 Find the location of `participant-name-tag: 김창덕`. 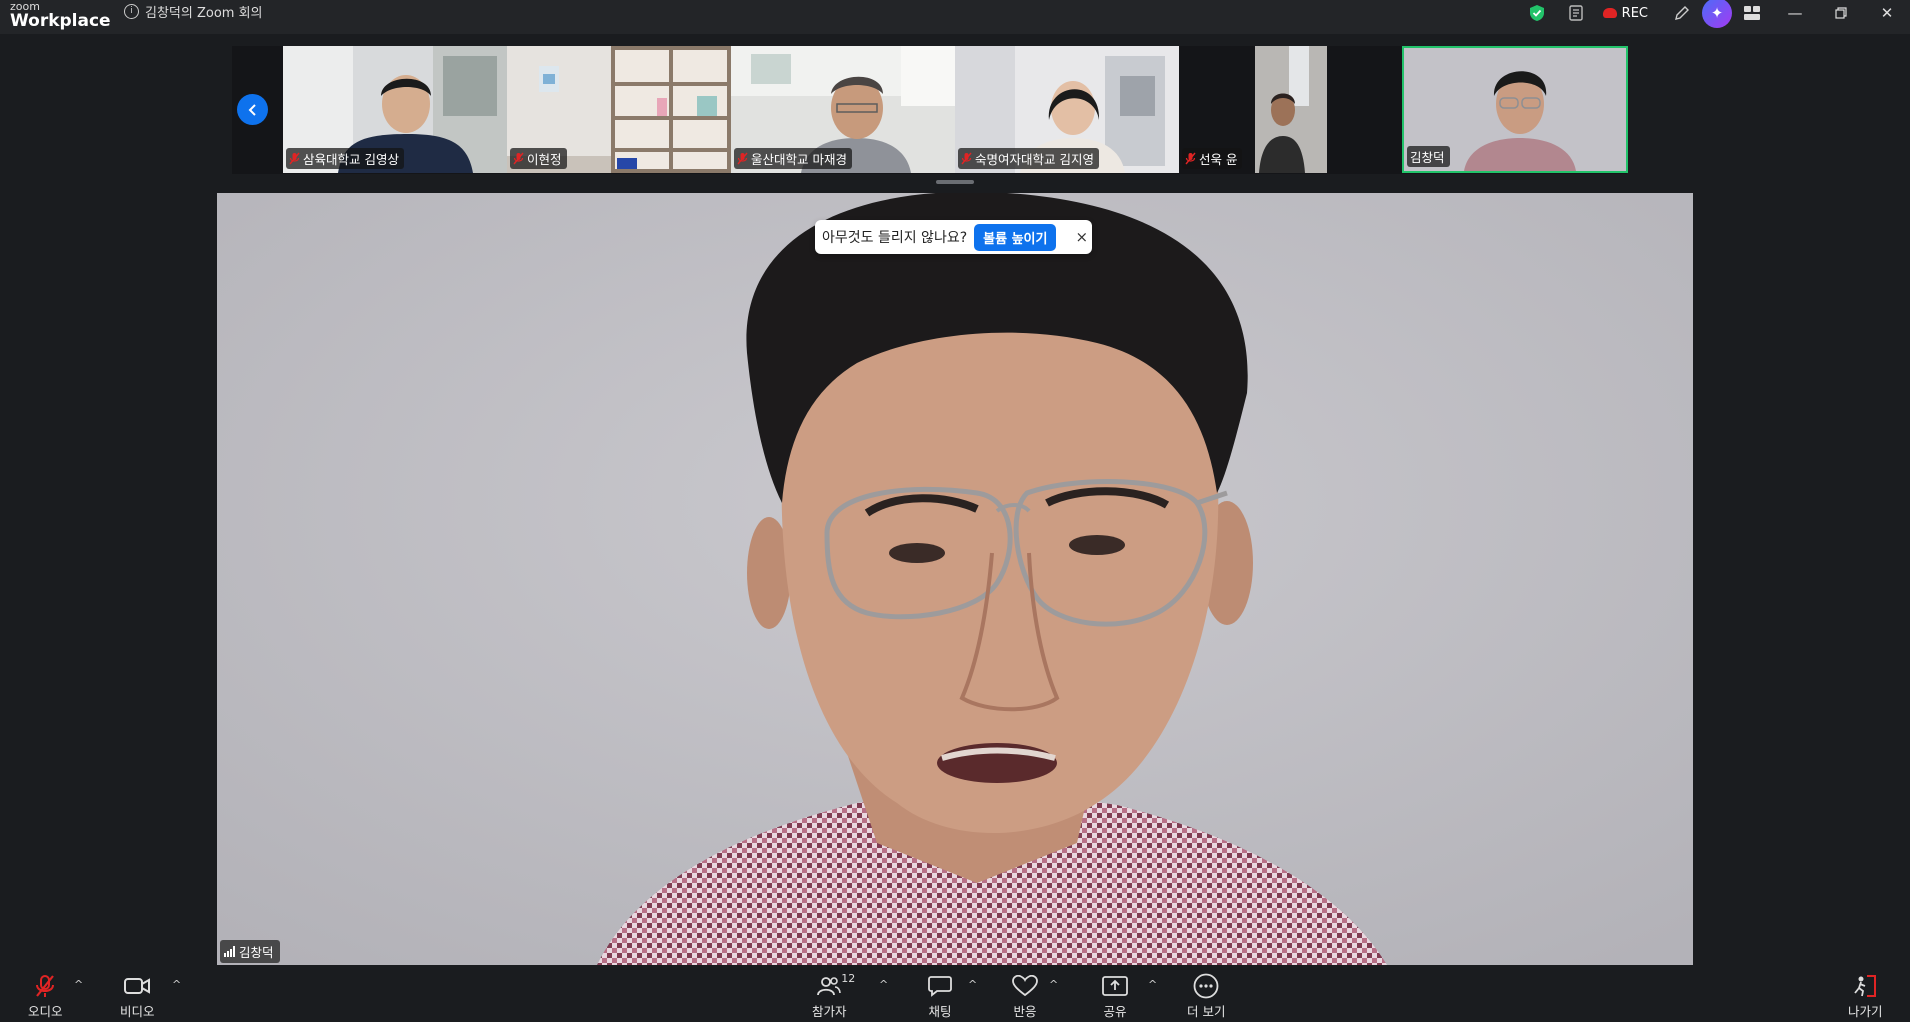

participant-name-tag: 김창덕 is located at coordinates (1428, 156).